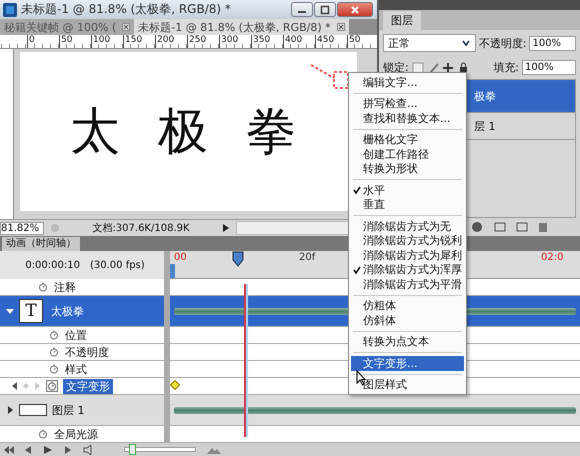 The image size is (580, 456). What do you see at coordinates (175, 385) in the screenshot?
I see `keyframe-icon` at bounding box center [175, 385].